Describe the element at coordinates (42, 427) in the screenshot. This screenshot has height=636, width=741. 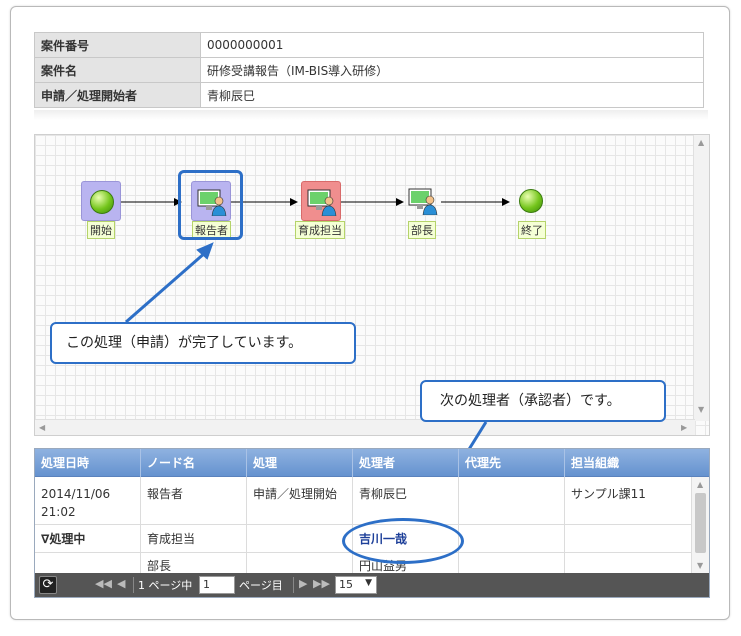
I see `scroll-left-icon: ◀` at that location.